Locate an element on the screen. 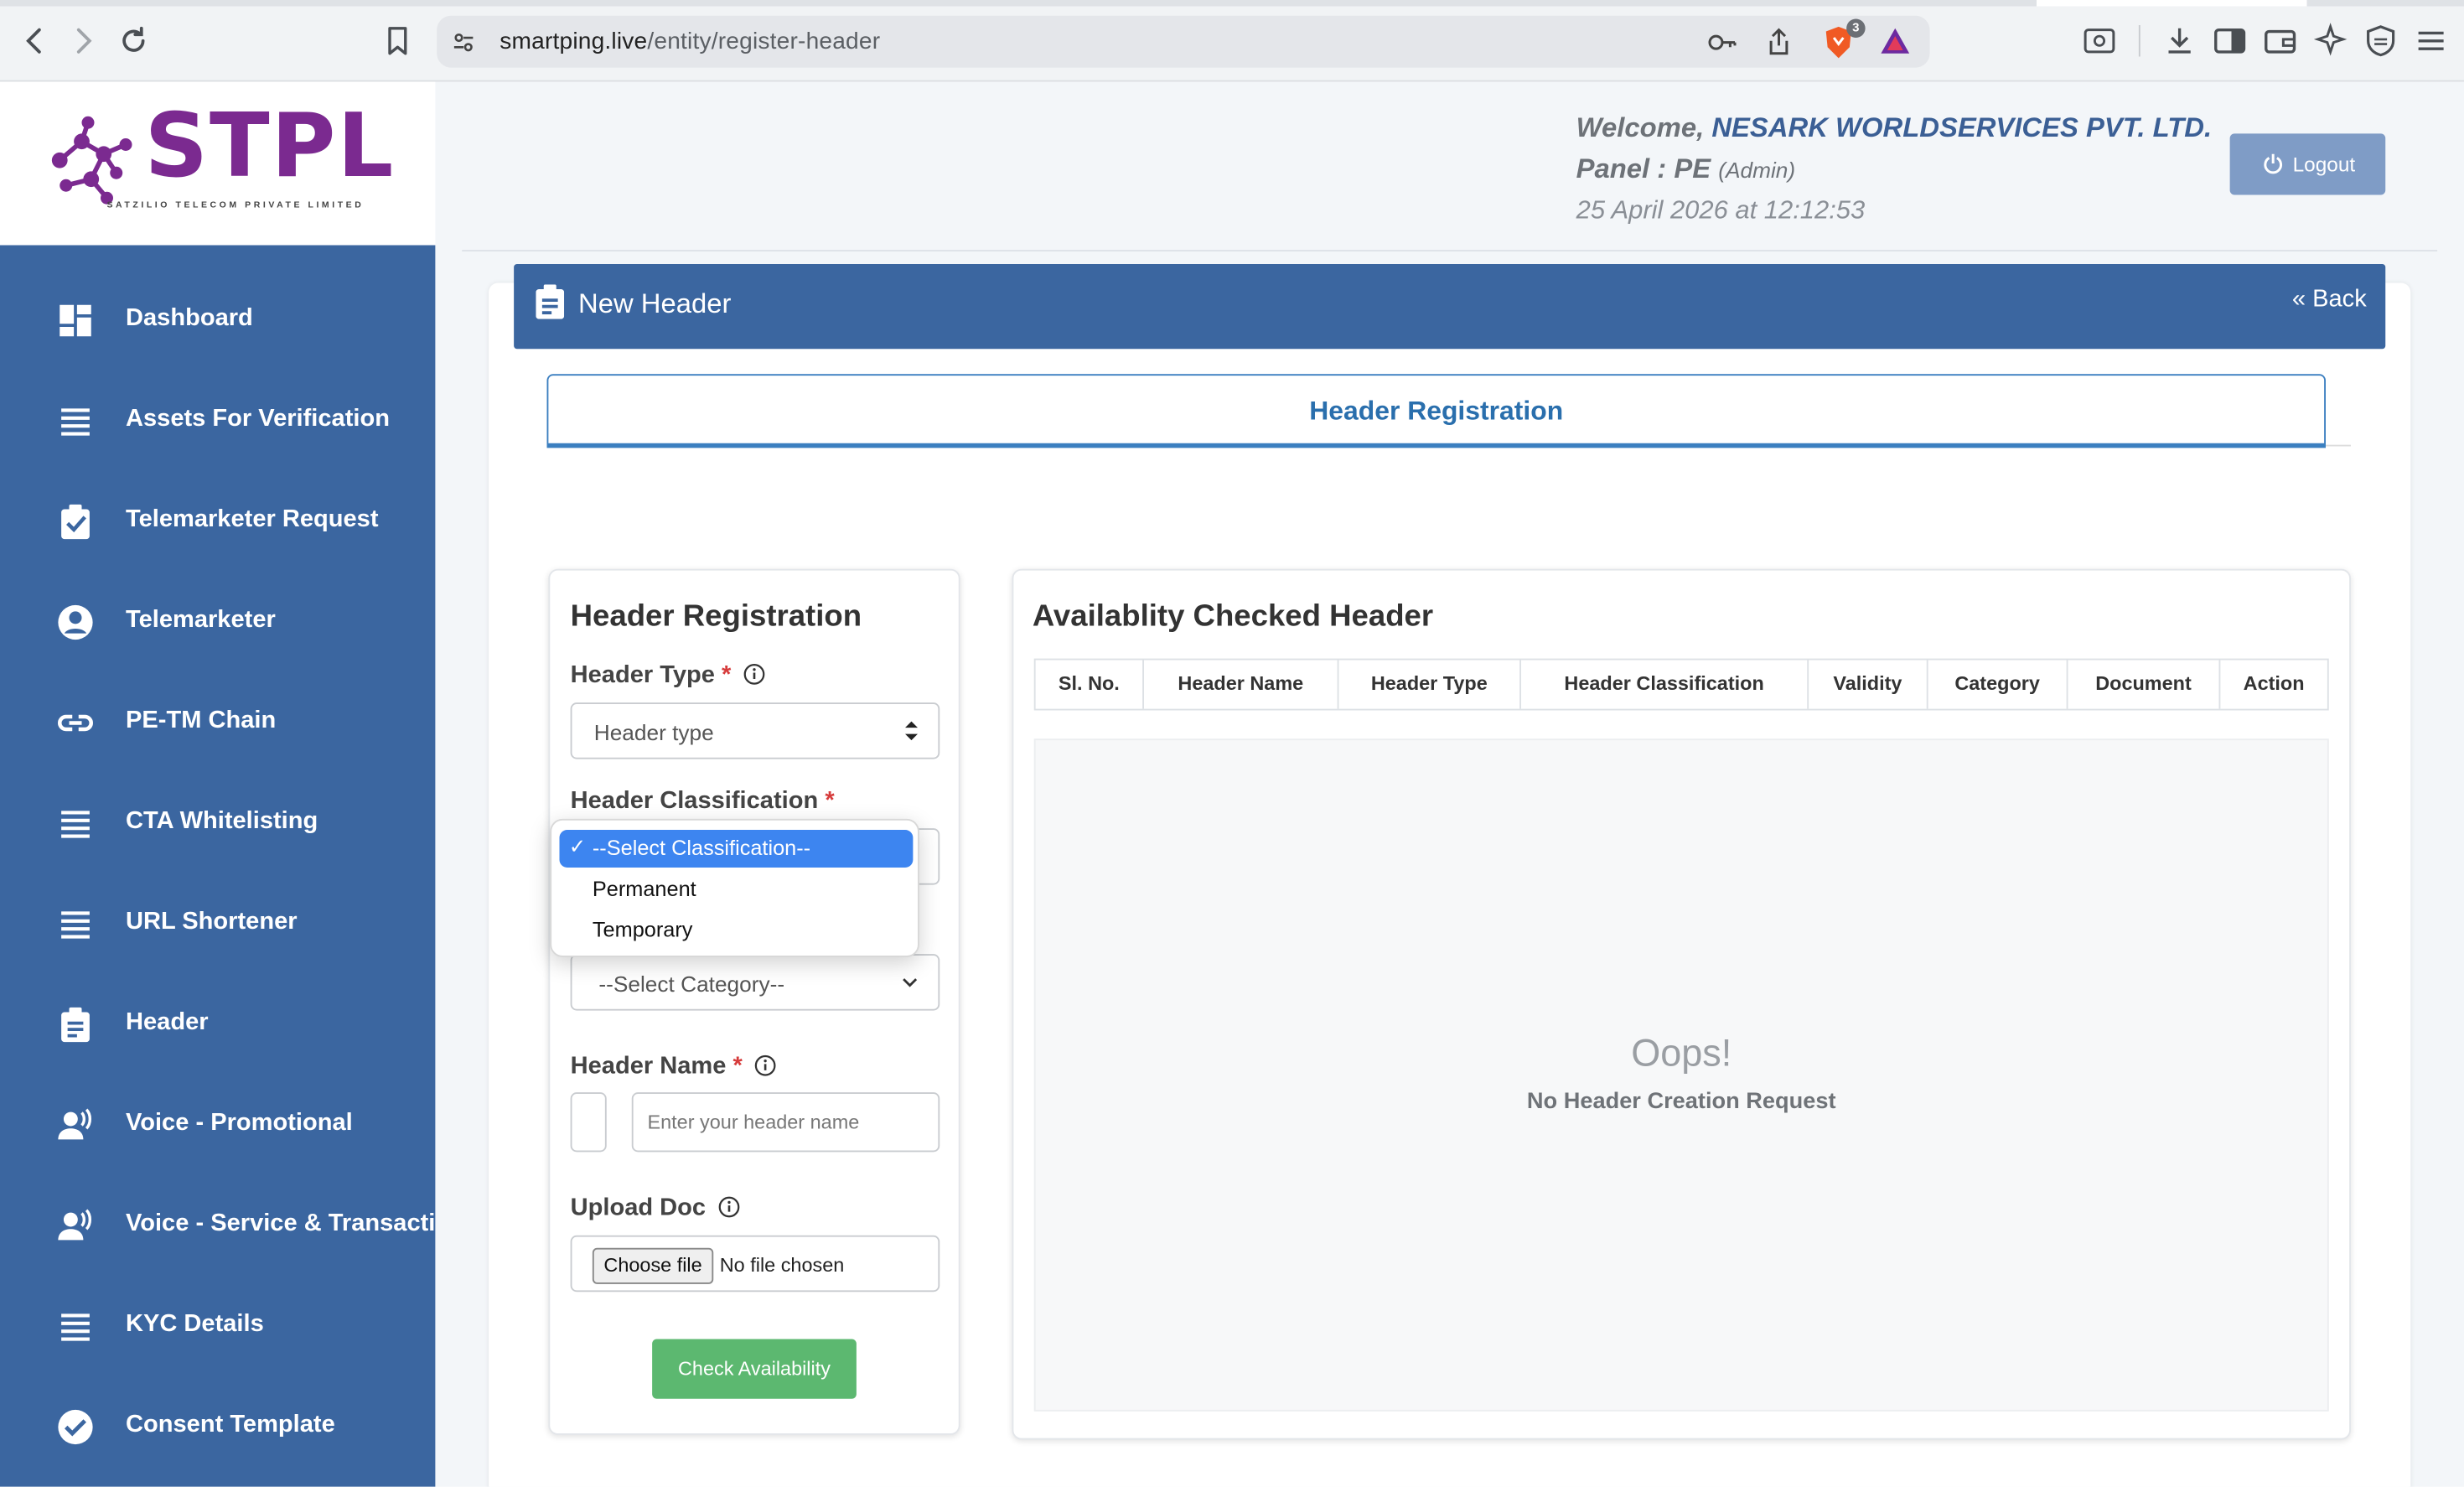  menu-icon is located at coordinates (2431, 41).